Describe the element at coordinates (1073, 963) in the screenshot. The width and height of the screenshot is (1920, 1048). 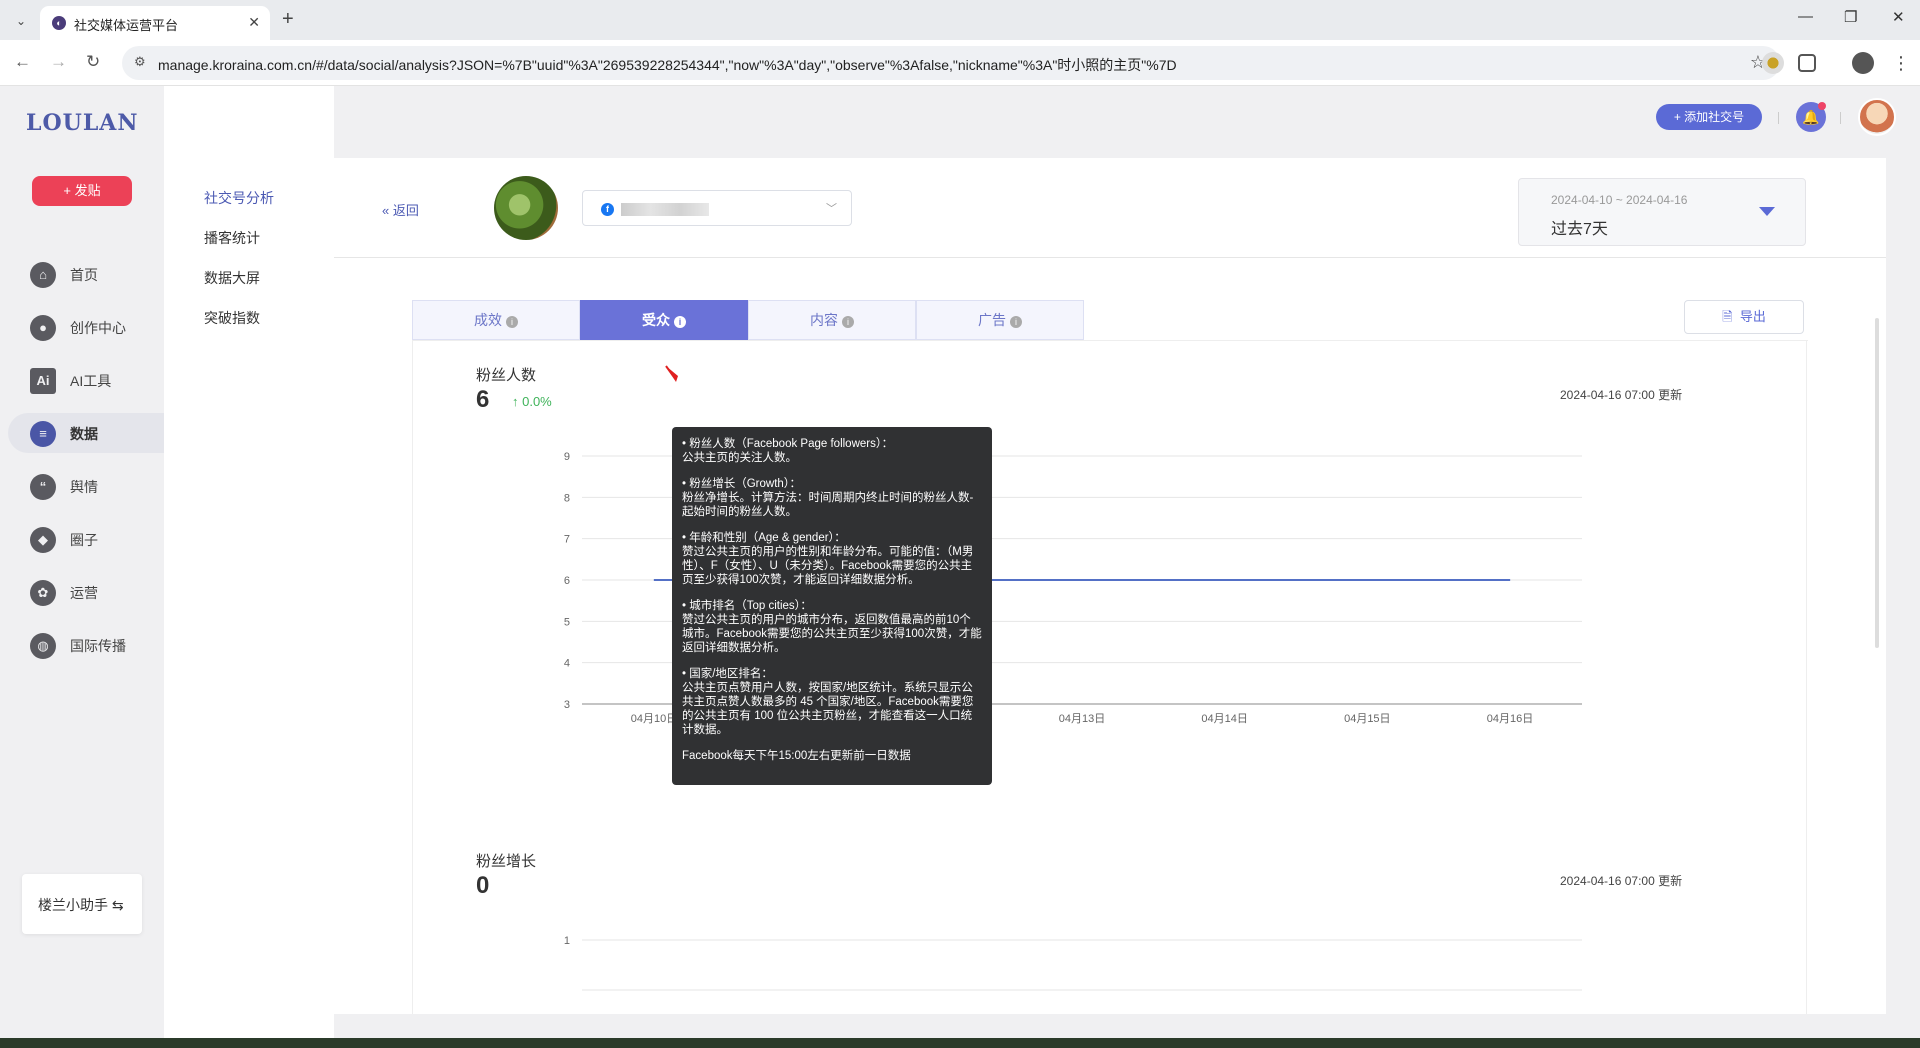
I see `growth-chart: 1` at that location.